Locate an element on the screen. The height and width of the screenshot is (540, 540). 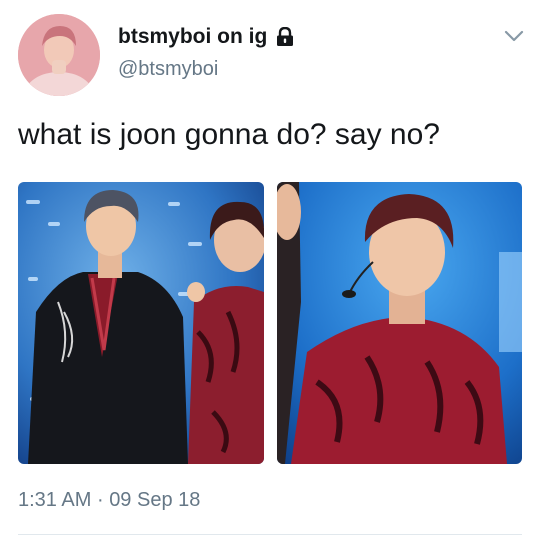
user-handle: @btsmyboi is located at coordinates (168, 69).